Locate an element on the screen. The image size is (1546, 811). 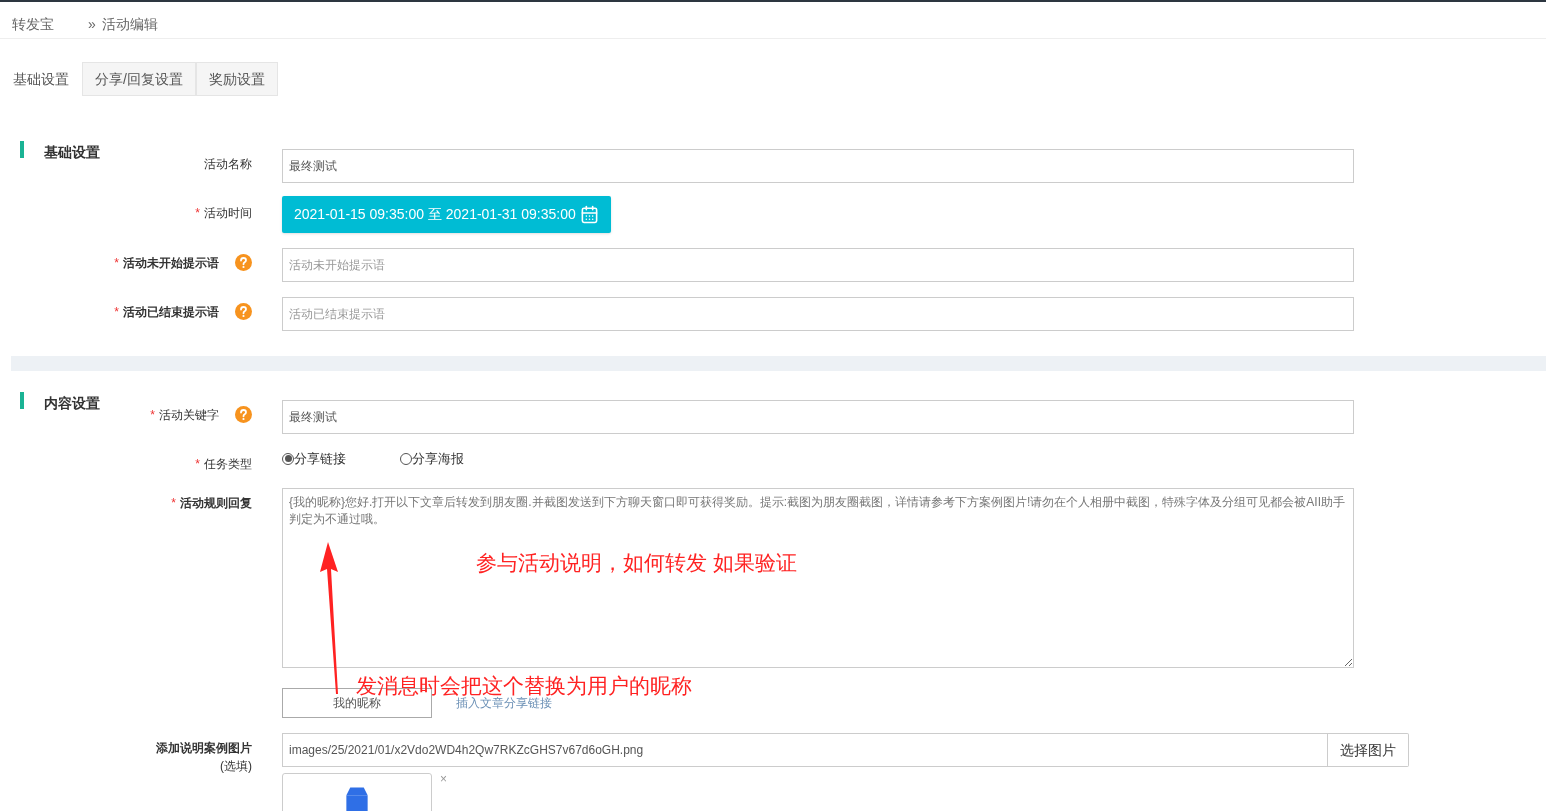
file-path-field: images/25/2021/01/x2Vdo2WD4h2Qw7RKZcGHS7v67d6oGH.png is located at coordinates (805, 750).